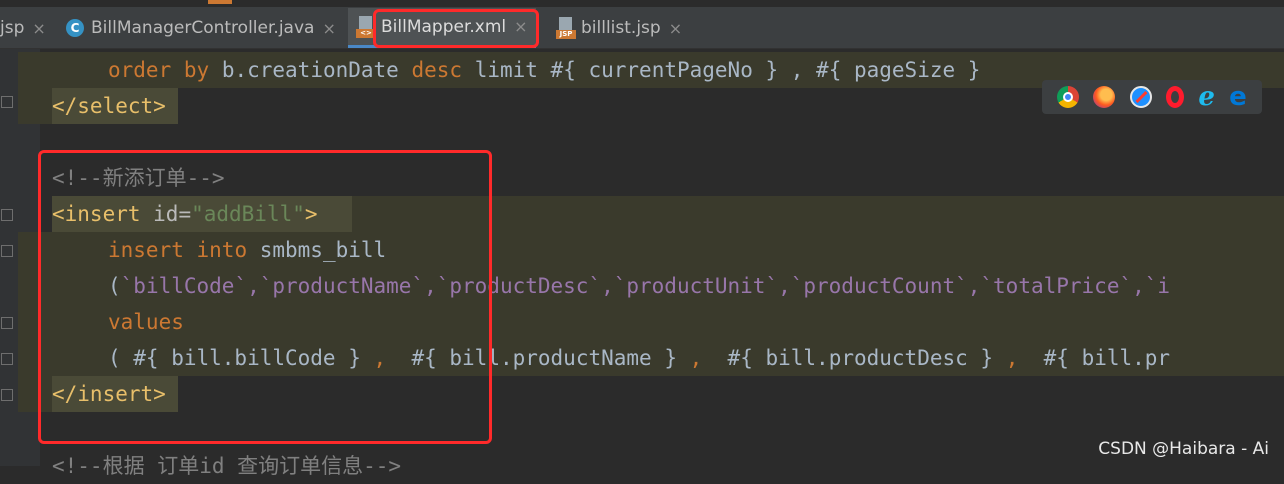 Image resolution: width=1284 pixels, height=484 pixels. Describe the element at coordinates (227, 466) in the screenshot. I see `xml-comment: <!--根据 订单id 查询订单信息-->` at that location.